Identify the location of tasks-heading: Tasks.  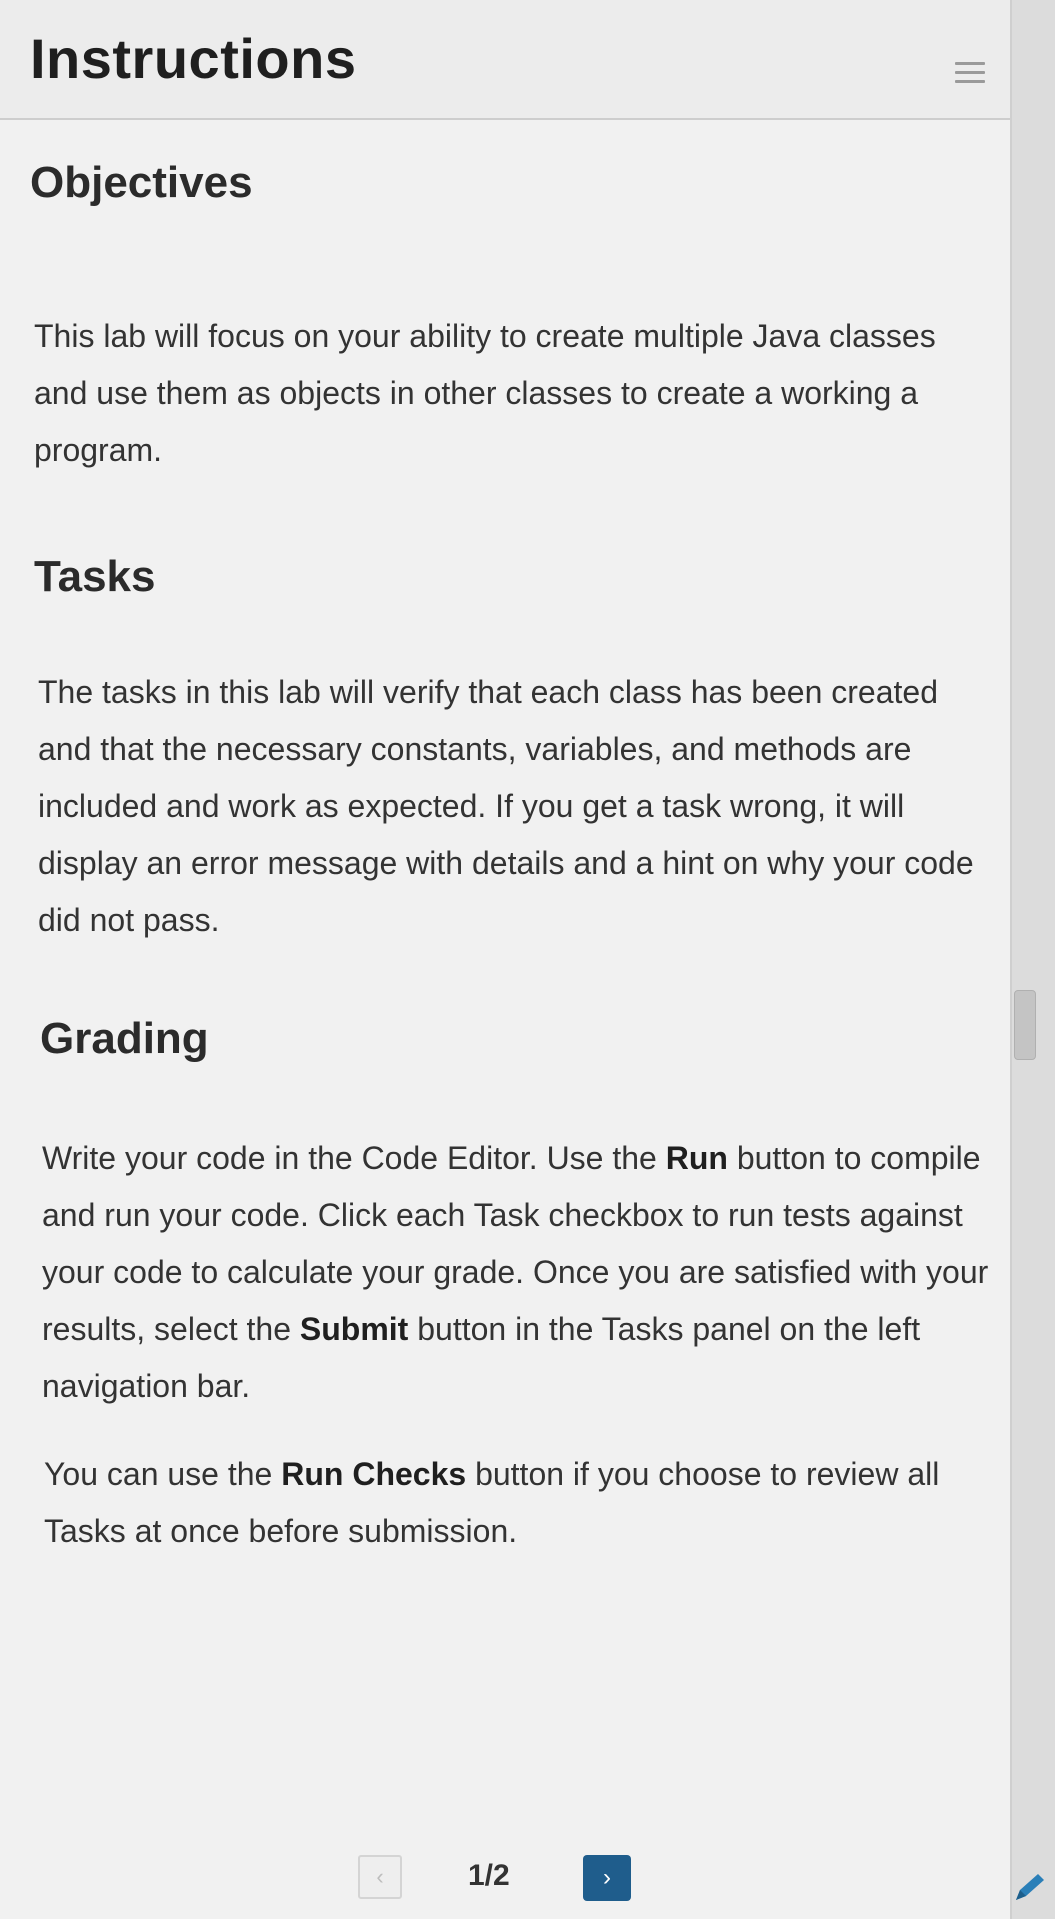
(95, 576).